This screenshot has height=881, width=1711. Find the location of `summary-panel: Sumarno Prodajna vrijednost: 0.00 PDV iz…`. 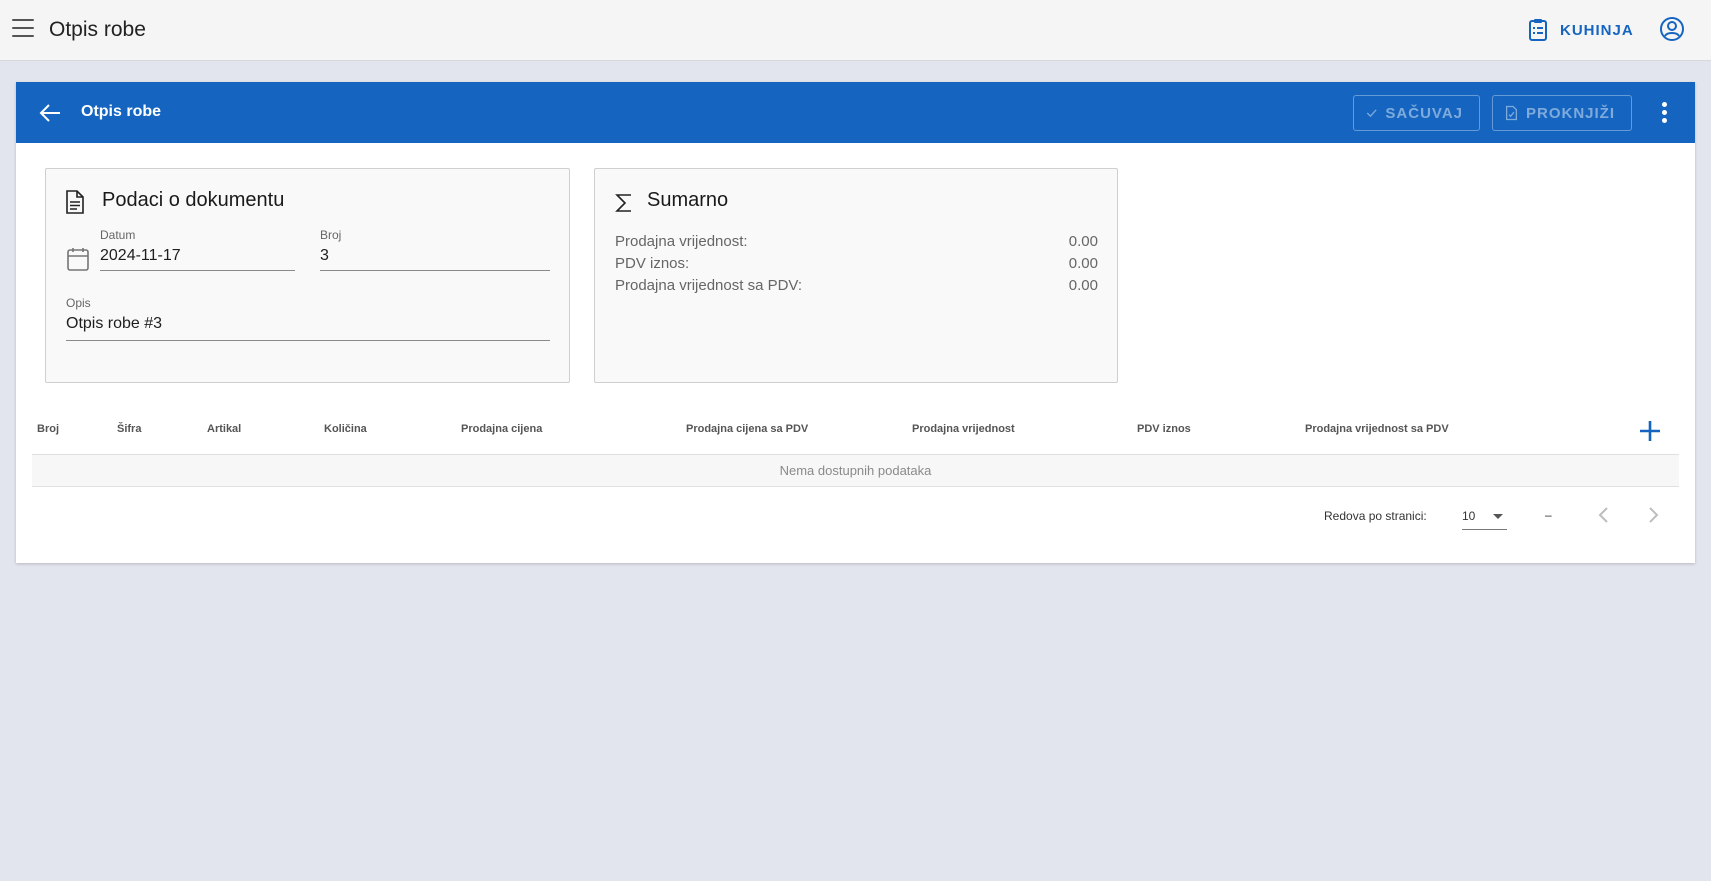

summary-panel: Sumarno Prodajna vrijednost: 0.00 PDV iz… is located at coordinates (856, 275).